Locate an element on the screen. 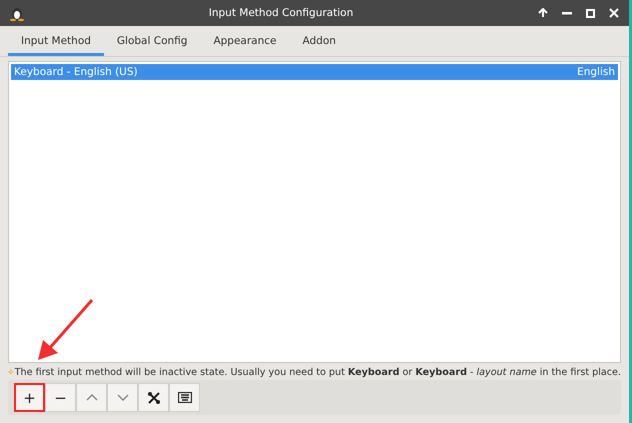 Image resolution: width=632 pixels, height=423 pixels. tools-icon is located at coordinates (153, 397).